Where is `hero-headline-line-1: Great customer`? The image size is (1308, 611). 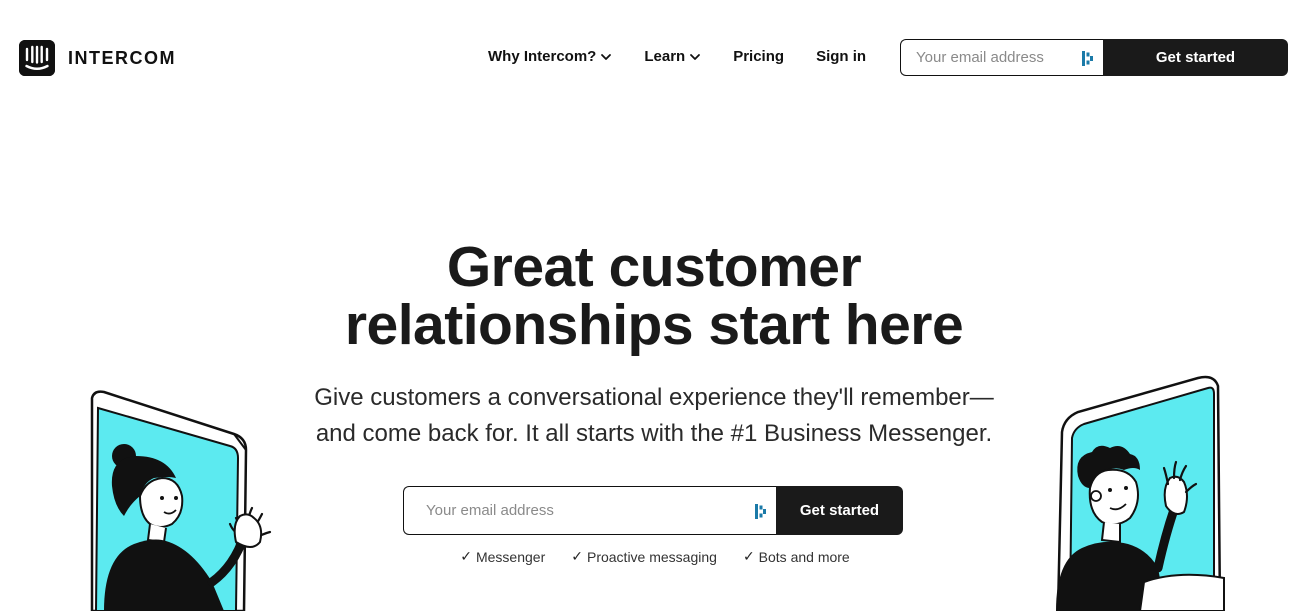
hero-headline-line-1: Great customer is located at coordinates (654, 267).